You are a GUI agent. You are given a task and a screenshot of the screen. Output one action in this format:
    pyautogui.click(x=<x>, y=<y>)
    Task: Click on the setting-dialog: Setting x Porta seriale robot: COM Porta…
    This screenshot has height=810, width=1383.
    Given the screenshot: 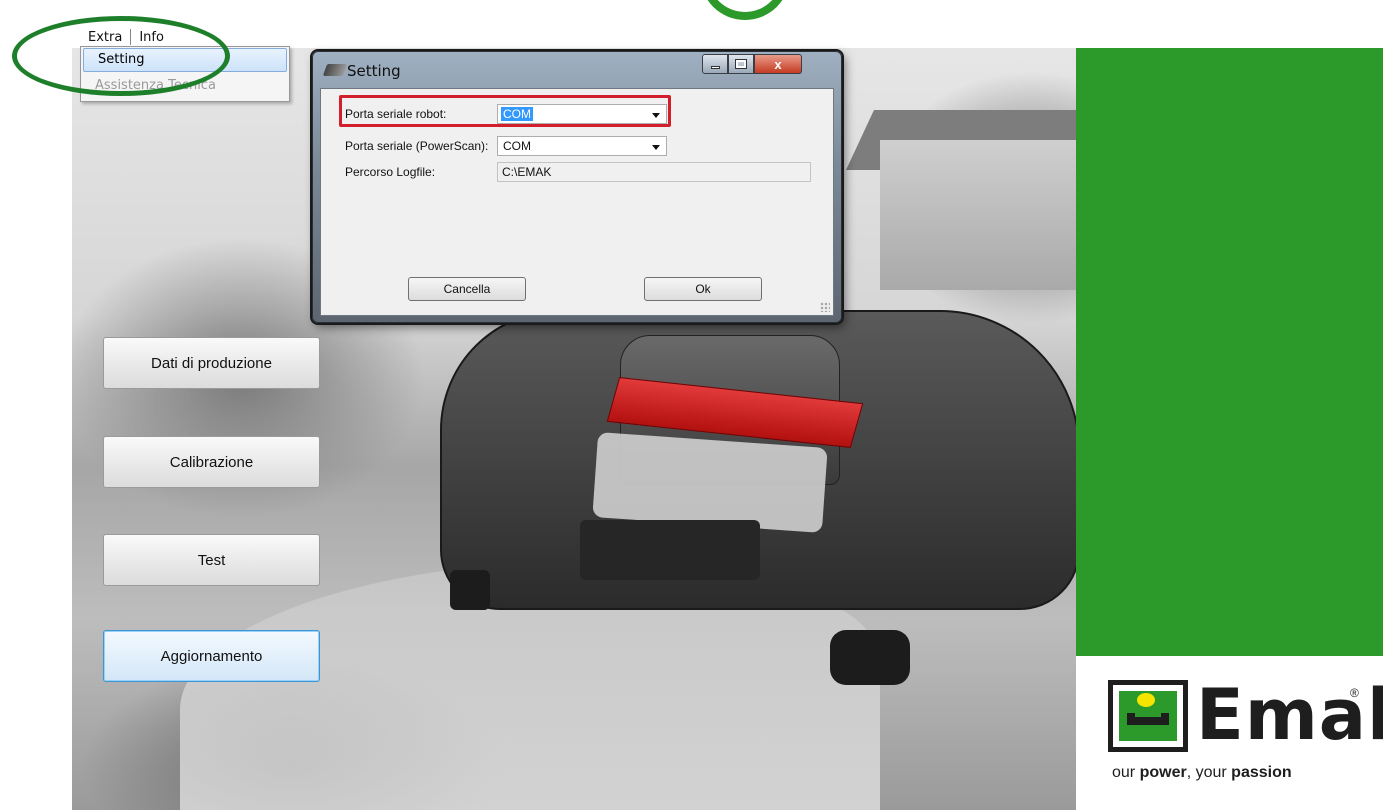 What is the action you would take?
    pyautogui.click(x=577, y=187)
    